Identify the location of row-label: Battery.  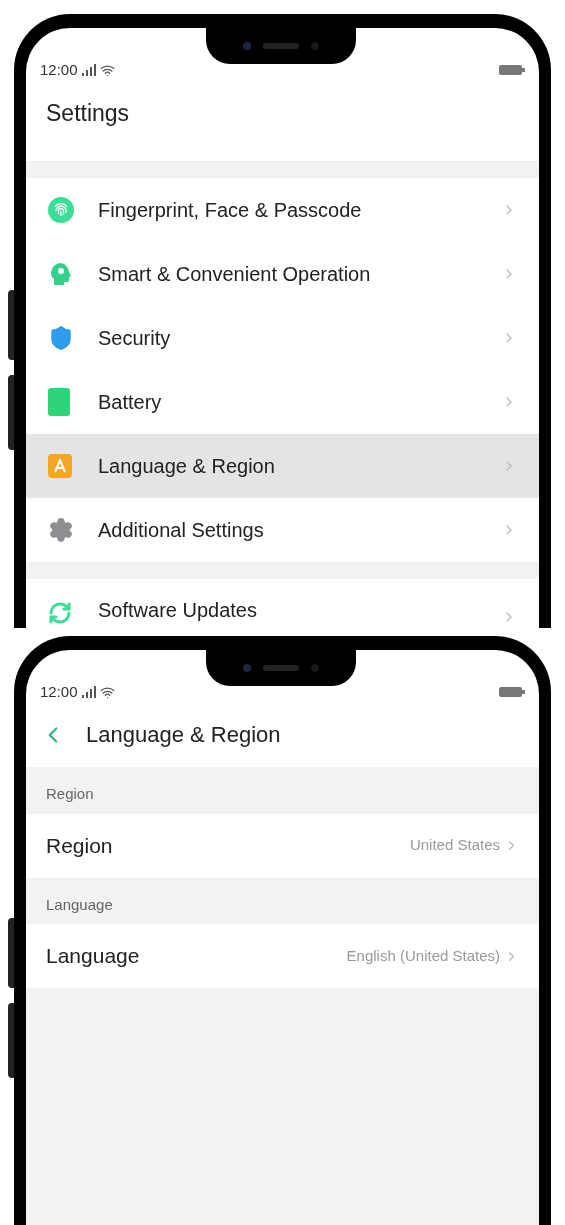
(130, 402).